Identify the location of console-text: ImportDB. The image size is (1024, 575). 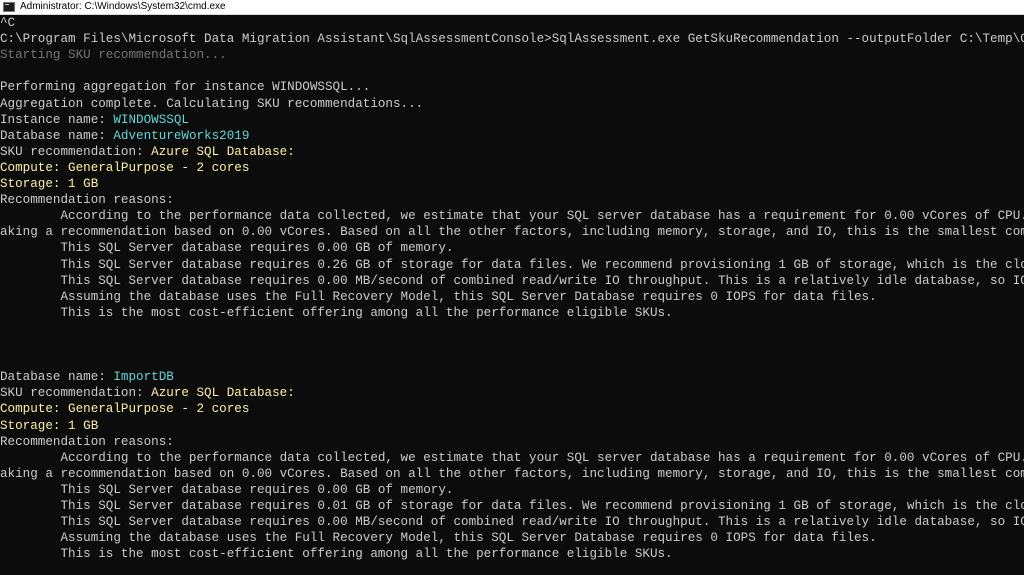
(143, 377).